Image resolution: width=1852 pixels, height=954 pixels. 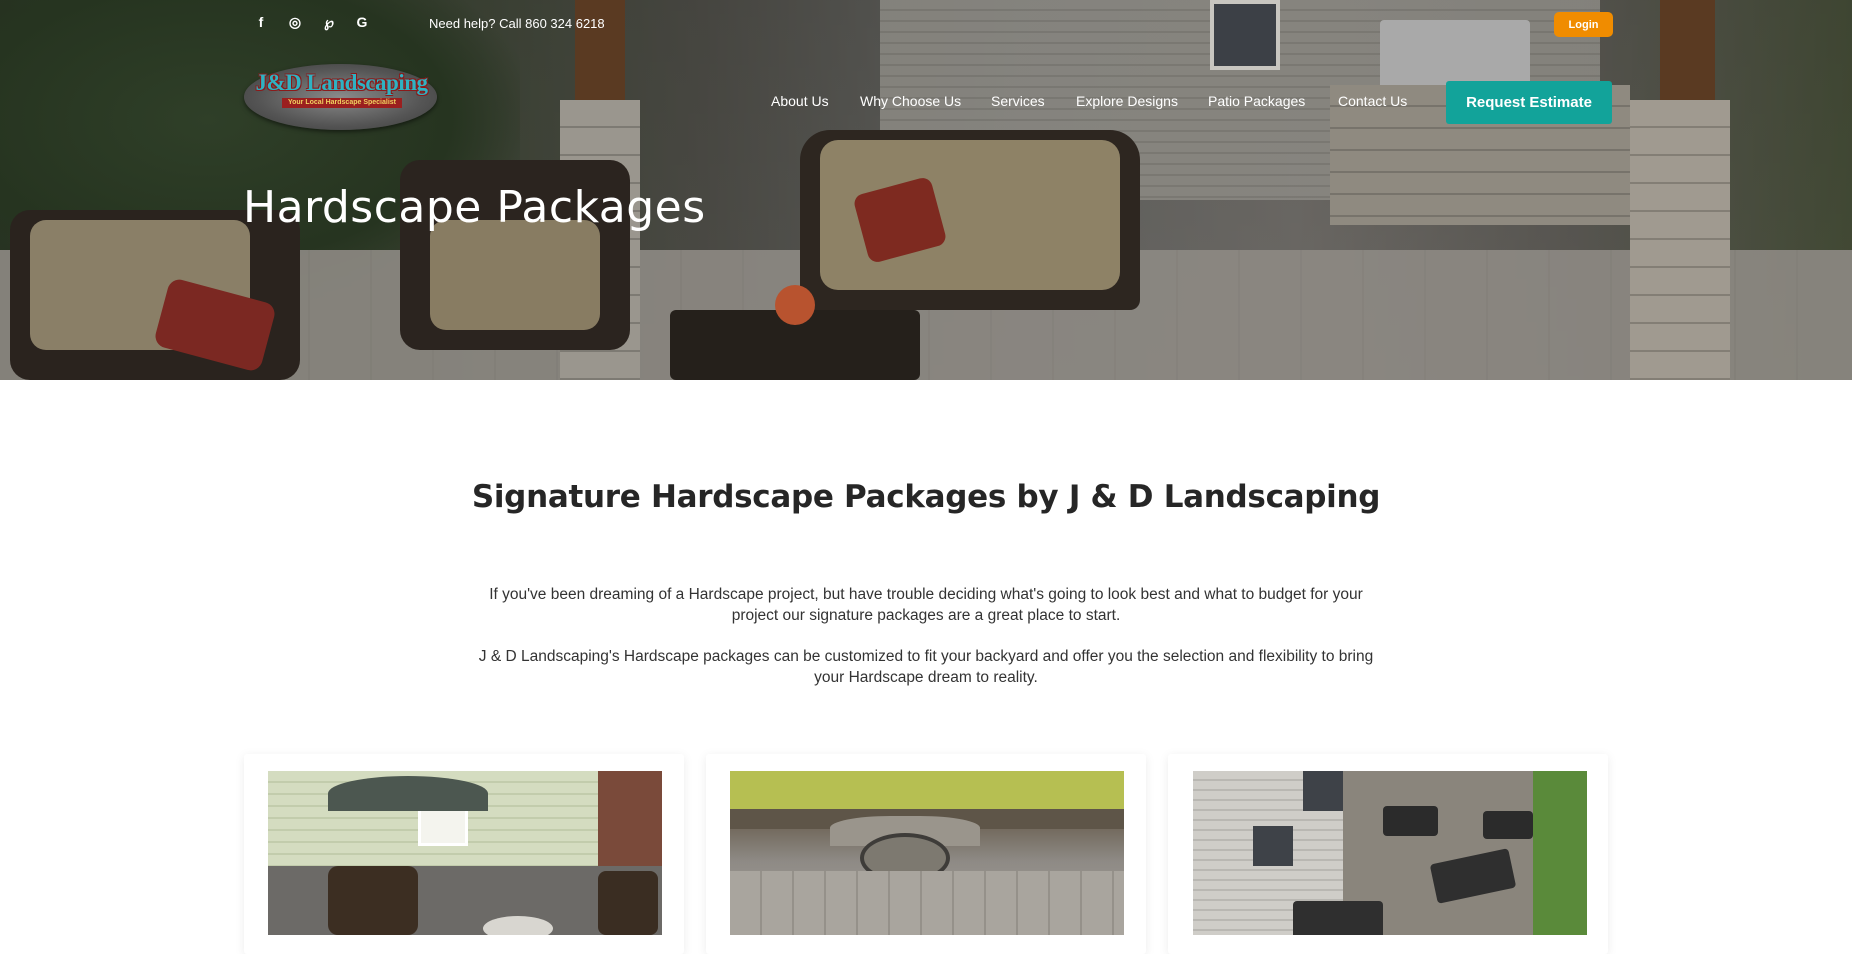 I want to click on logo-name: J&D Landscaping, so click(x=341, y=82).